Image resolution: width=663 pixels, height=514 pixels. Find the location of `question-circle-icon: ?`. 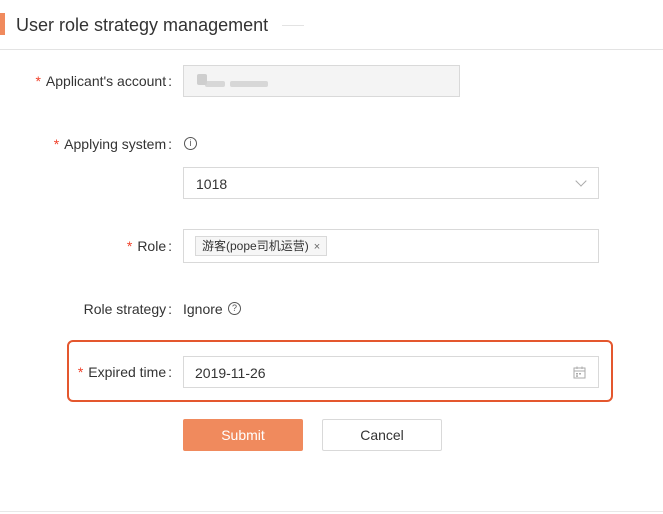

question-circle-icon: ? is located at coordinates (234, 308).